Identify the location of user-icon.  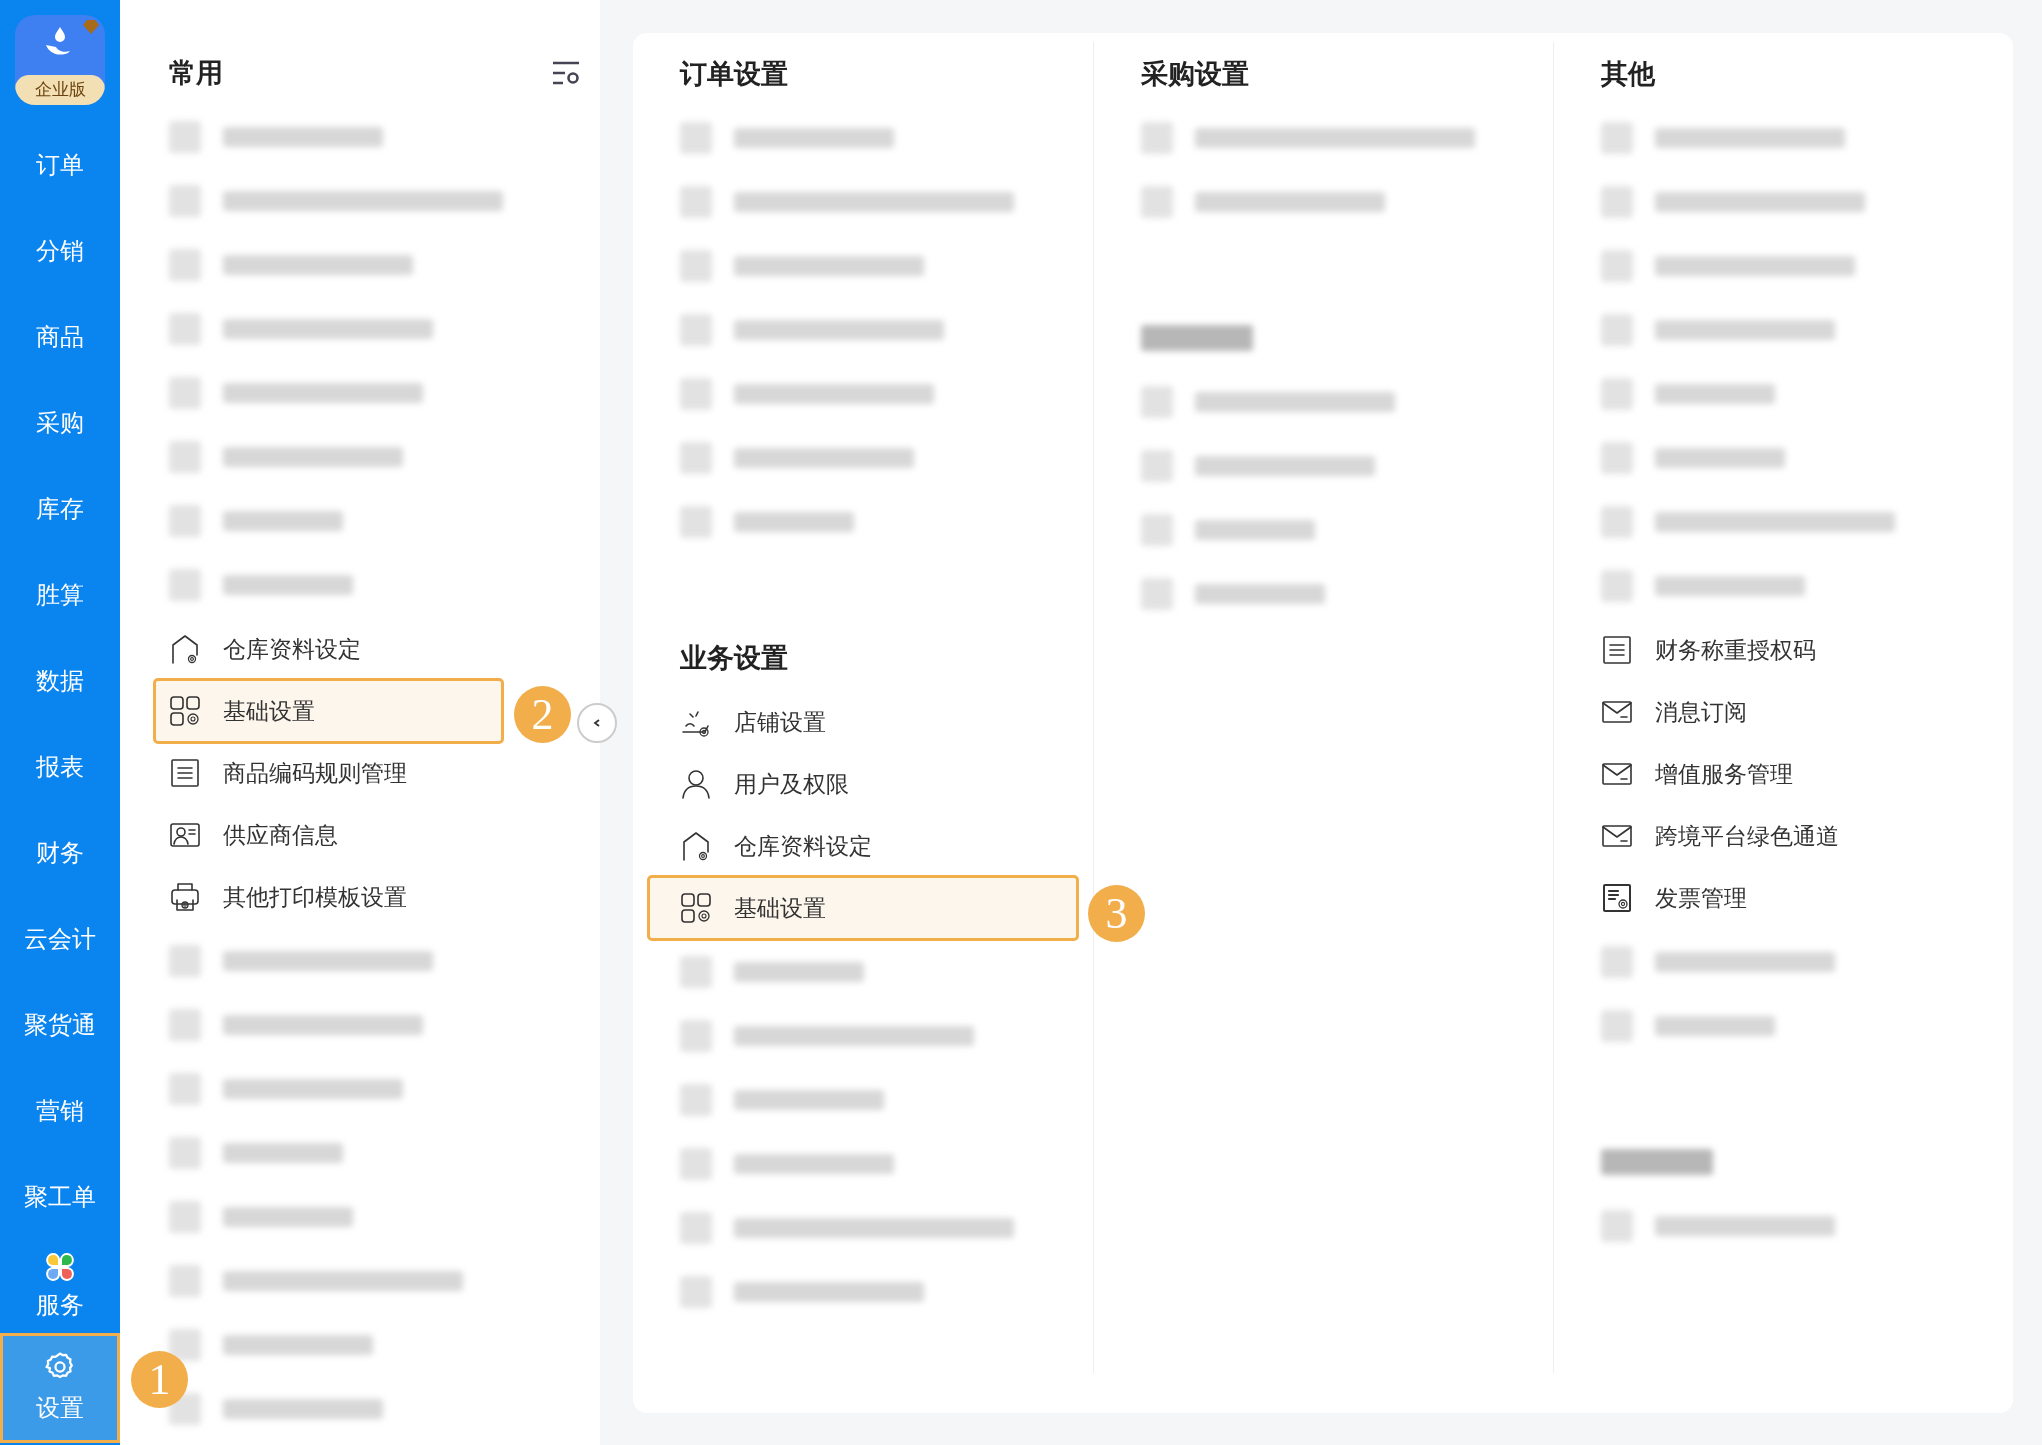
(696, 784).